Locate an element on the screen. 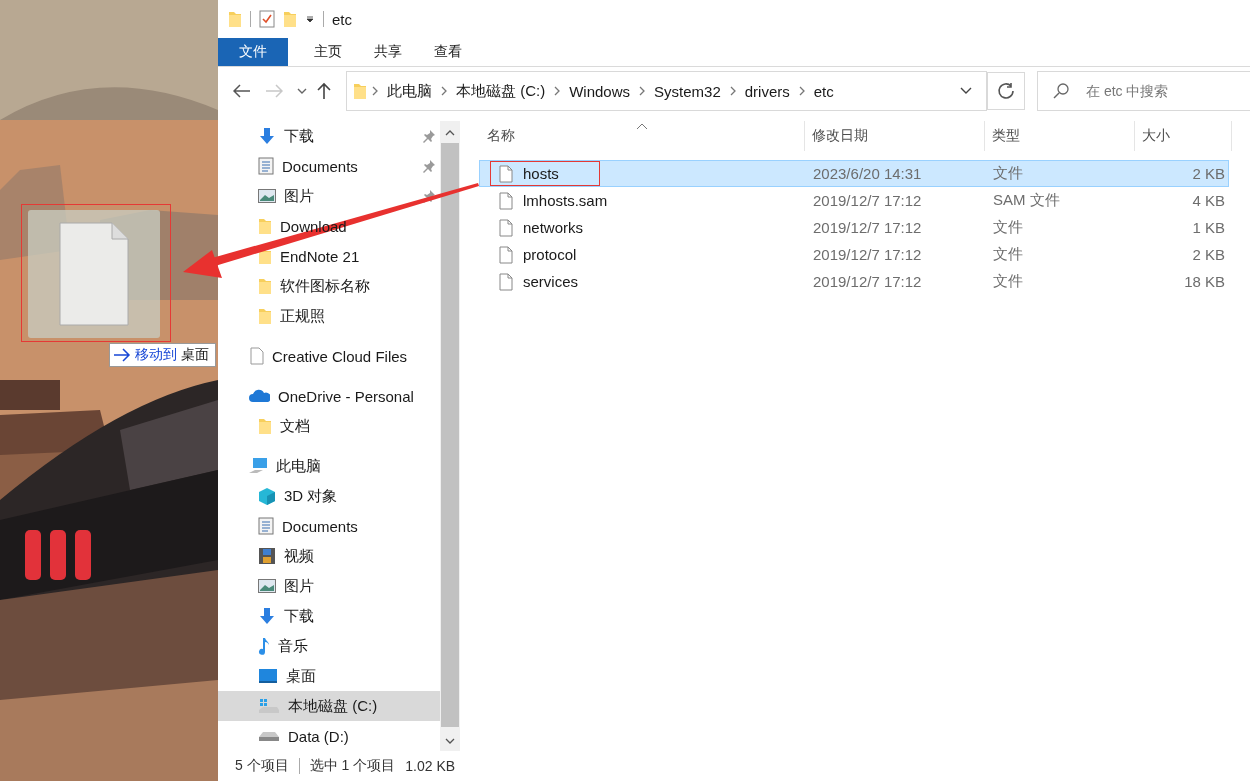 Image resolution: width=1250 pixels, height=781 pixels. file-row: hosts 2023/6/20 14:31 文件 2 KB is located at coordinates (854, 173).